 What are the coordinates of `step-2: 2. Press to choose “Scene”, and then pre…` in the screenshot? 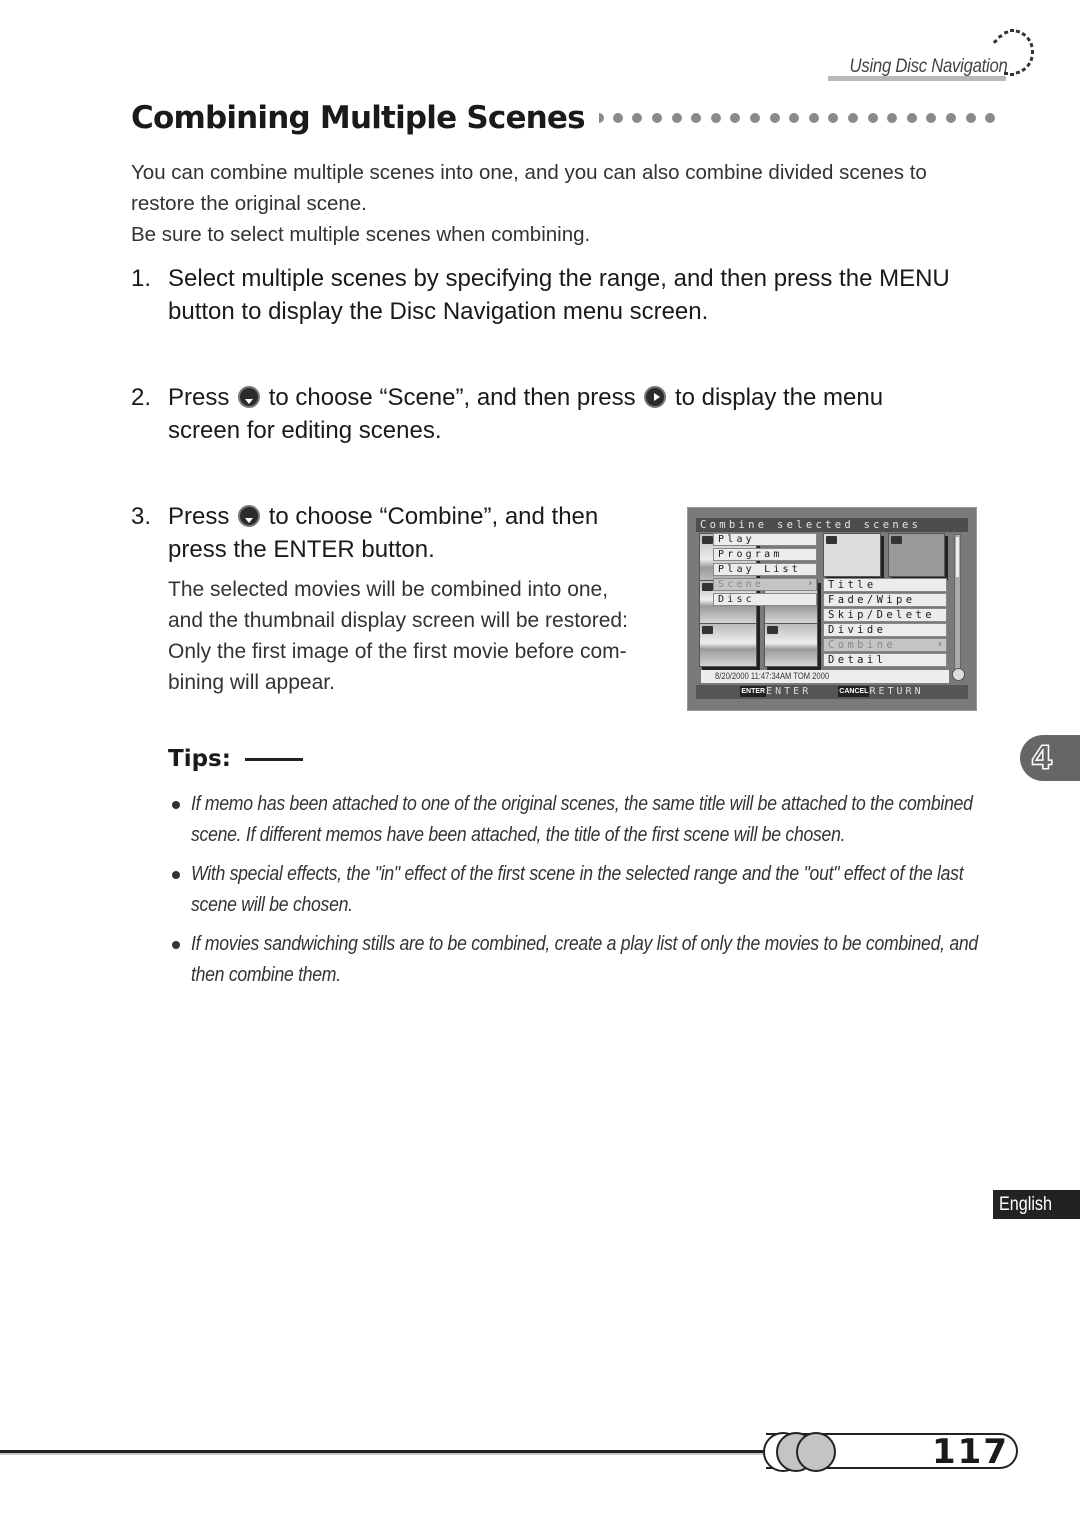 It's located at (531, 414).